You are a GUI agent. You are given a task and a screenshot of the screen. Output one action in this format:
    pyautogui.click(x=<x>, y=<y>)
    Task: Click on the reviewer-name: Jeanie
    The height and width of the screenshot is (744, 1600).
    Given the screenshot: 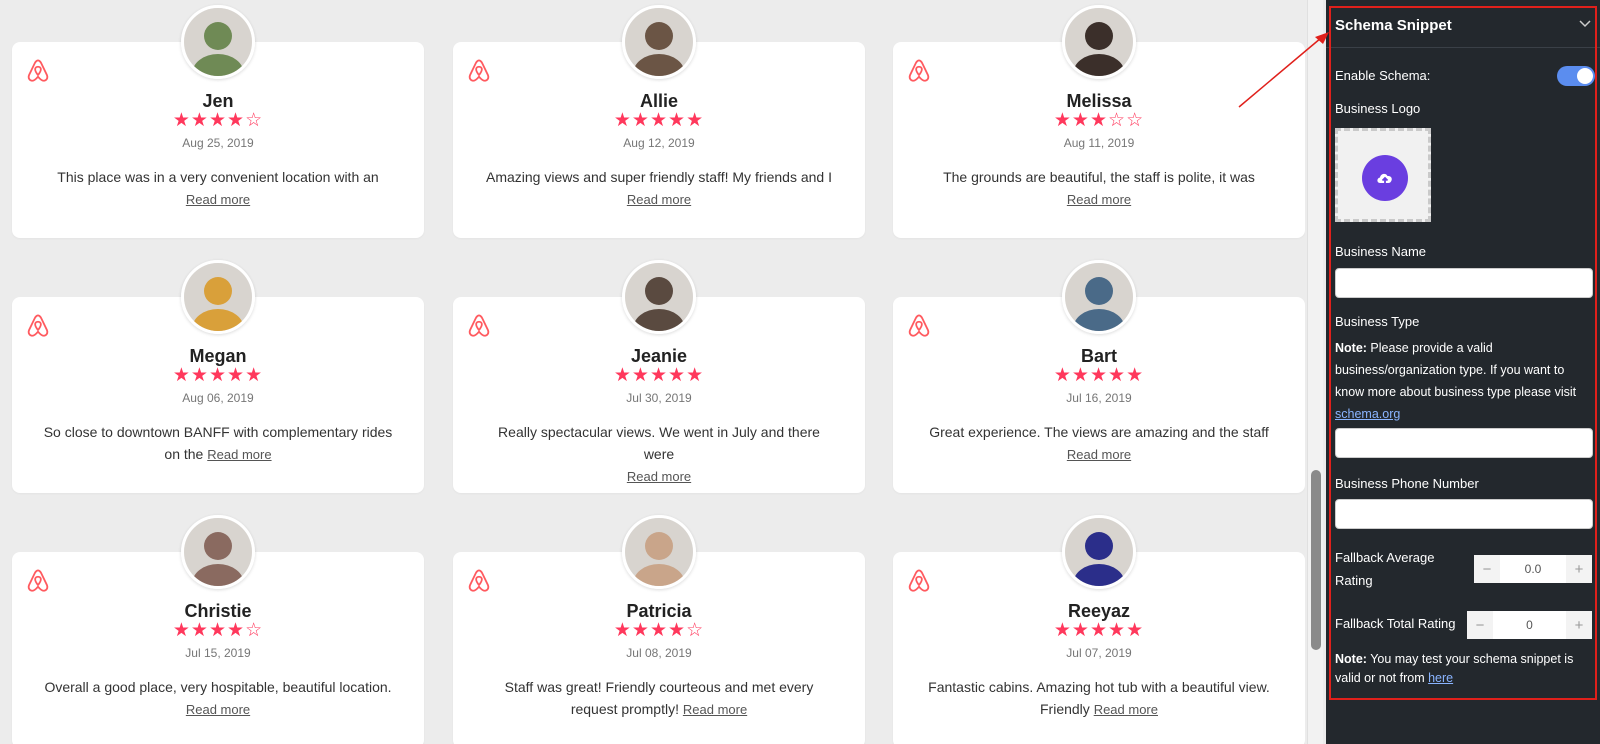 What is the action you would take?
    pyautogui.click(x=659, y=356)
    